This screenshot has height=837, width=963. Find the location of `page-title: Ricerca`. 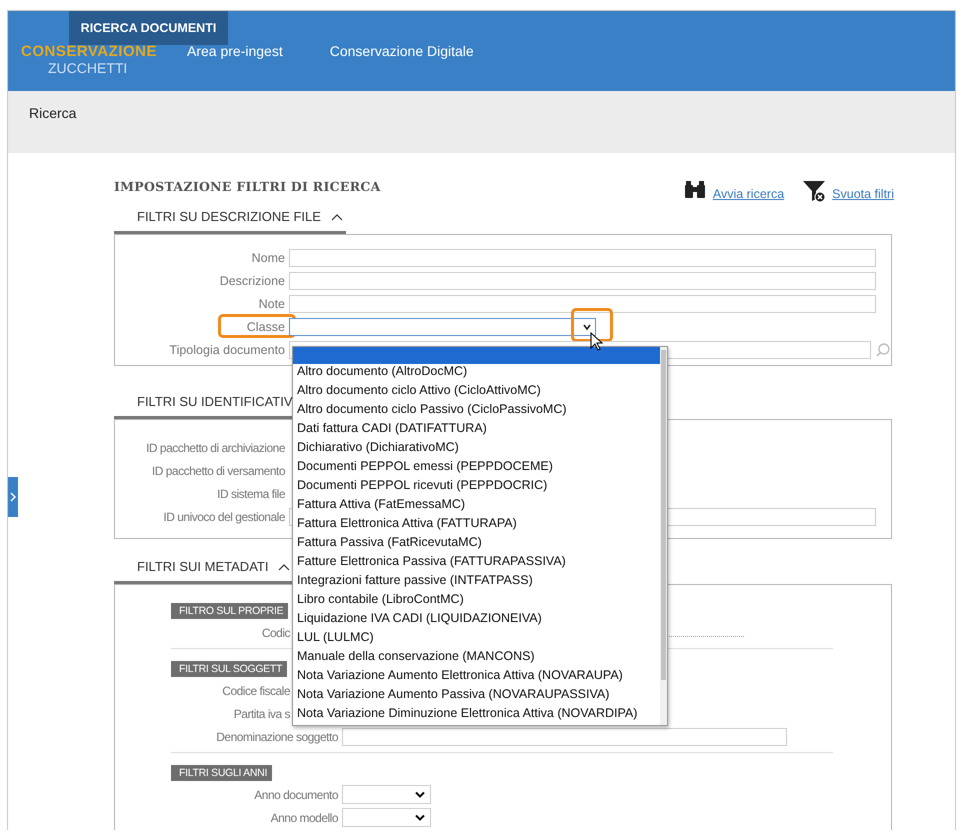

page-title: Ricerca is located at coordinates (52, 113).